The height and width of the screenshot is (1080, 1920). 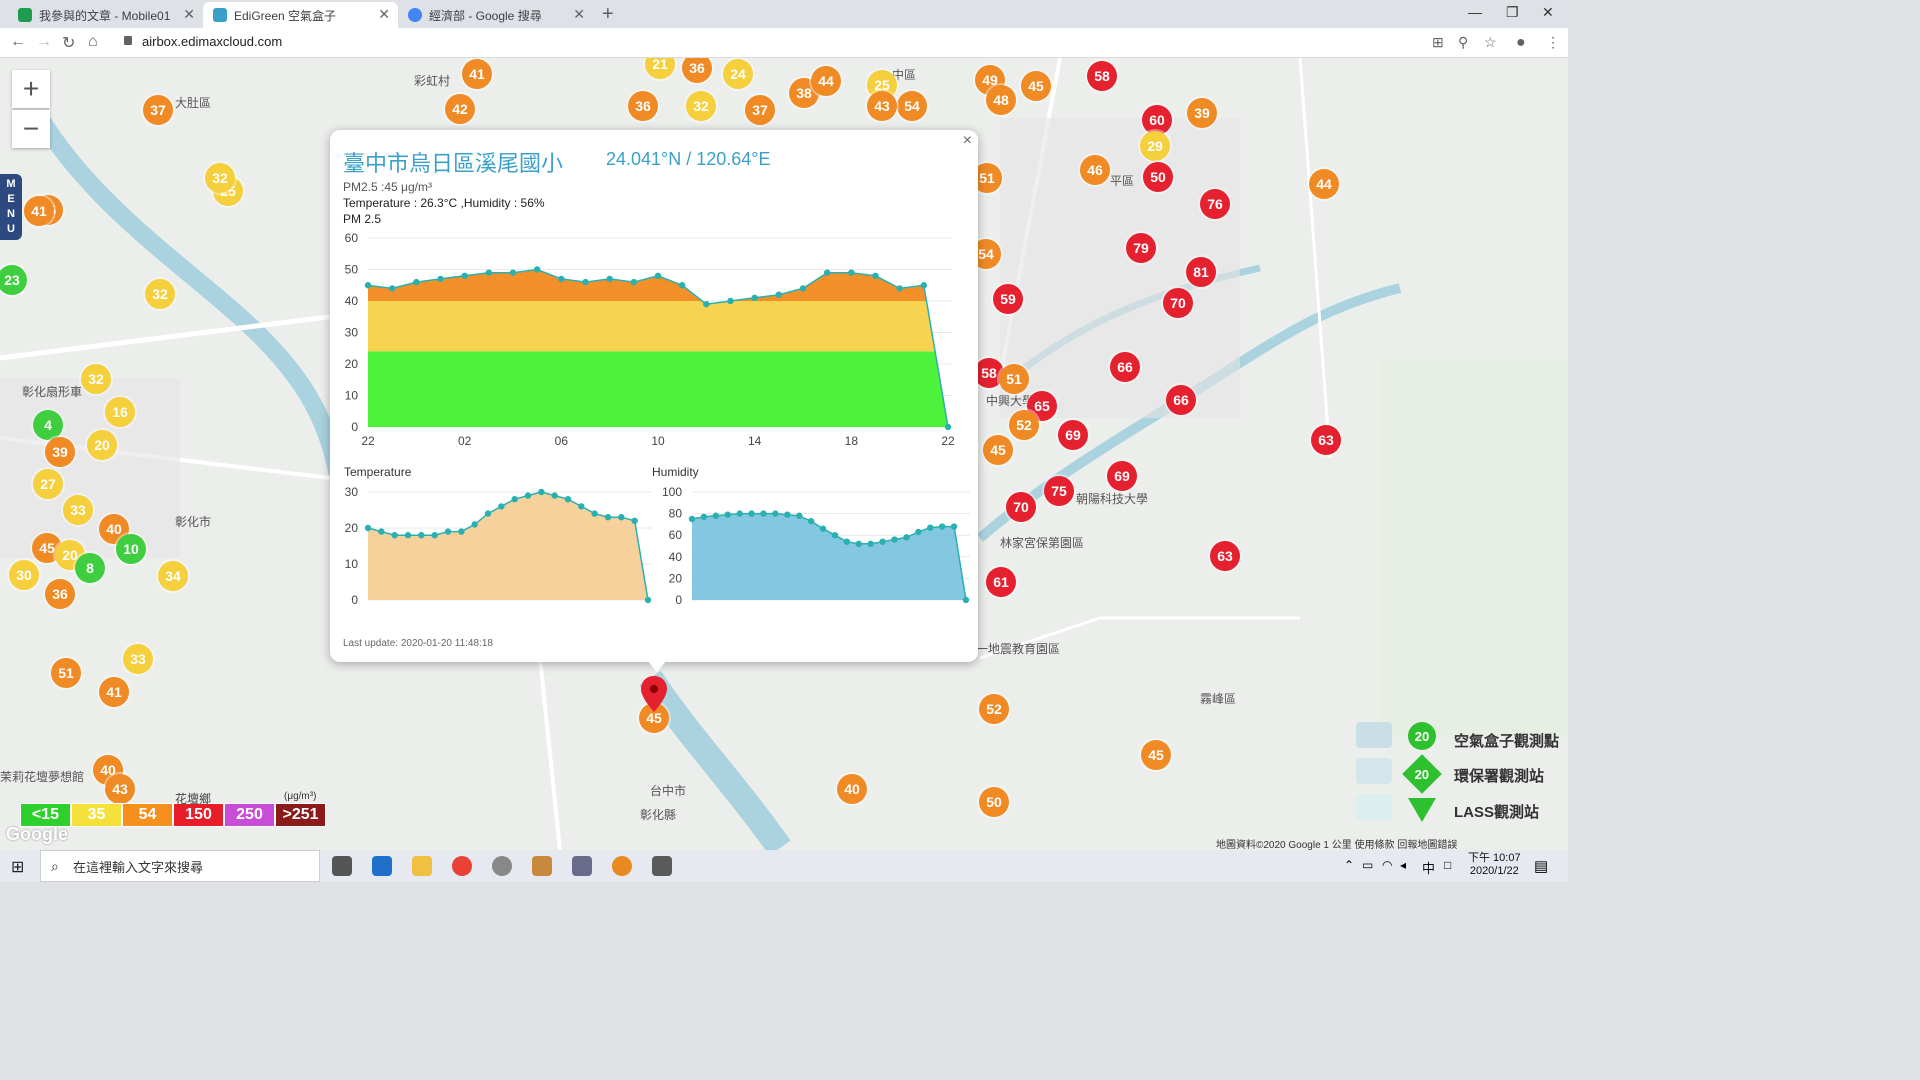 I want to click on minimize-button: —, so click(x=1475, y=12).